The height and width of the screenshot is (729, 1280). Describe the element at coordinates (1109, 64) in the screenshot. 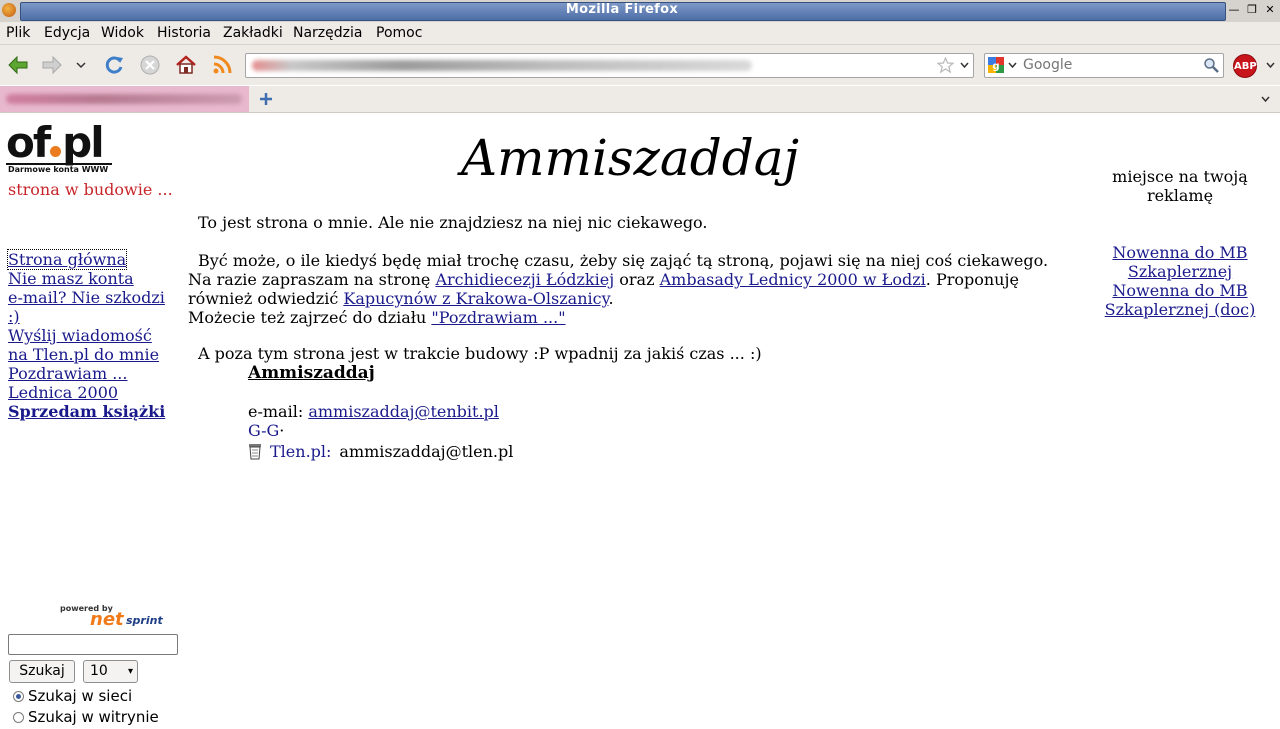

I see `search-input` at that location.